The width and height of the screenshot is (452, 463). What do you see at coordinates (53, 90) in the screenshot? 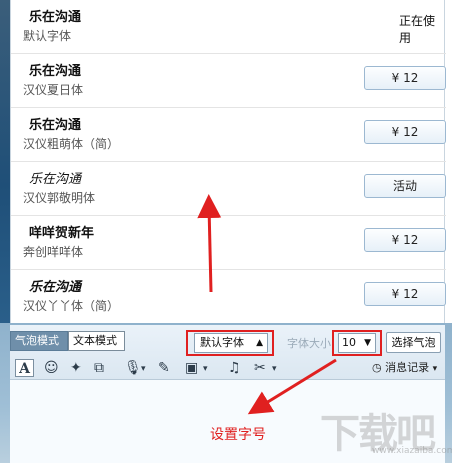
I see `font-name: 汉仪夏日体` at bounding box center [53, 90].